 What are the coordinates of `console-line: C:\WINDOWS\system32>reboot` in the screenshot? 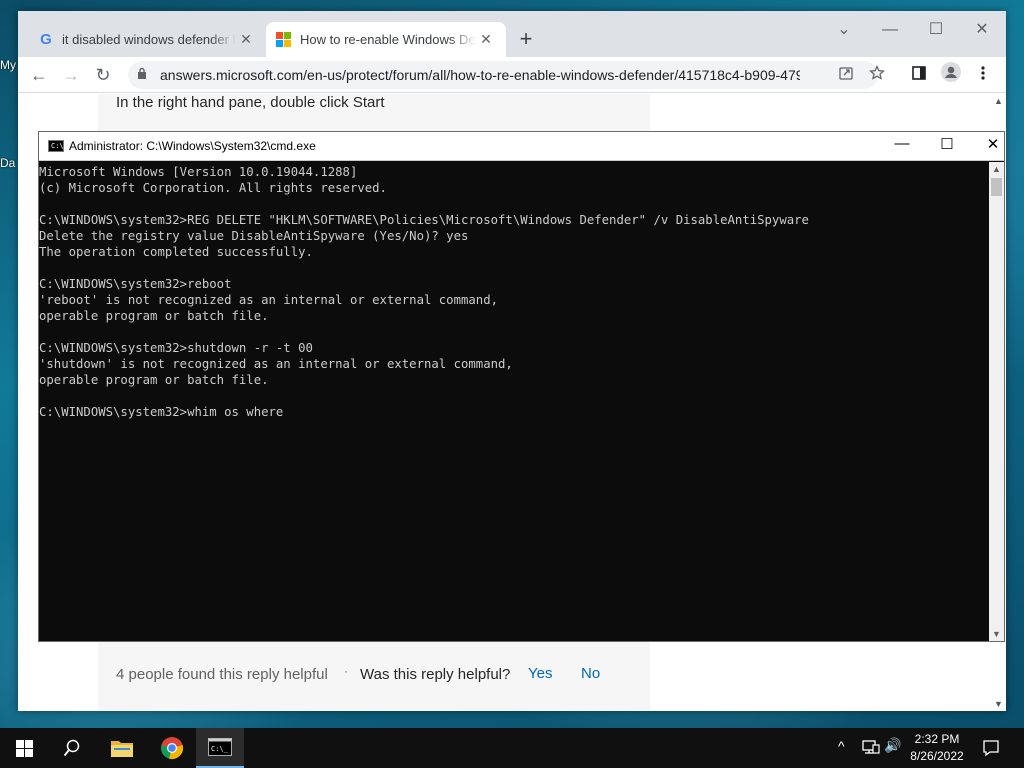 It's located at (135, 284).